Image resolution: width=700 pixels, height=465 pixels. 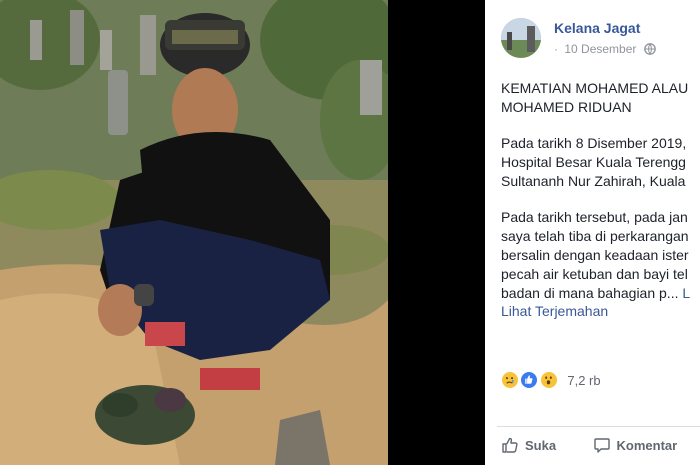 I want to click on avatar-image, so click(x=521, y=38).